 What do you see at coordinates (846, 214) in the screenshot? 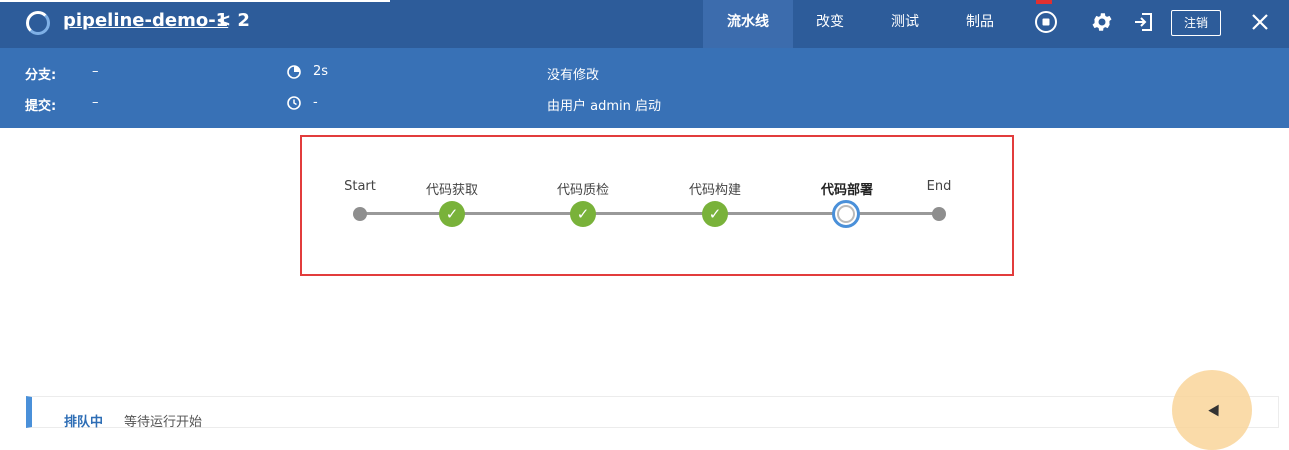
I see `stage-node-deploy-running` at bounding box center [846, 214].